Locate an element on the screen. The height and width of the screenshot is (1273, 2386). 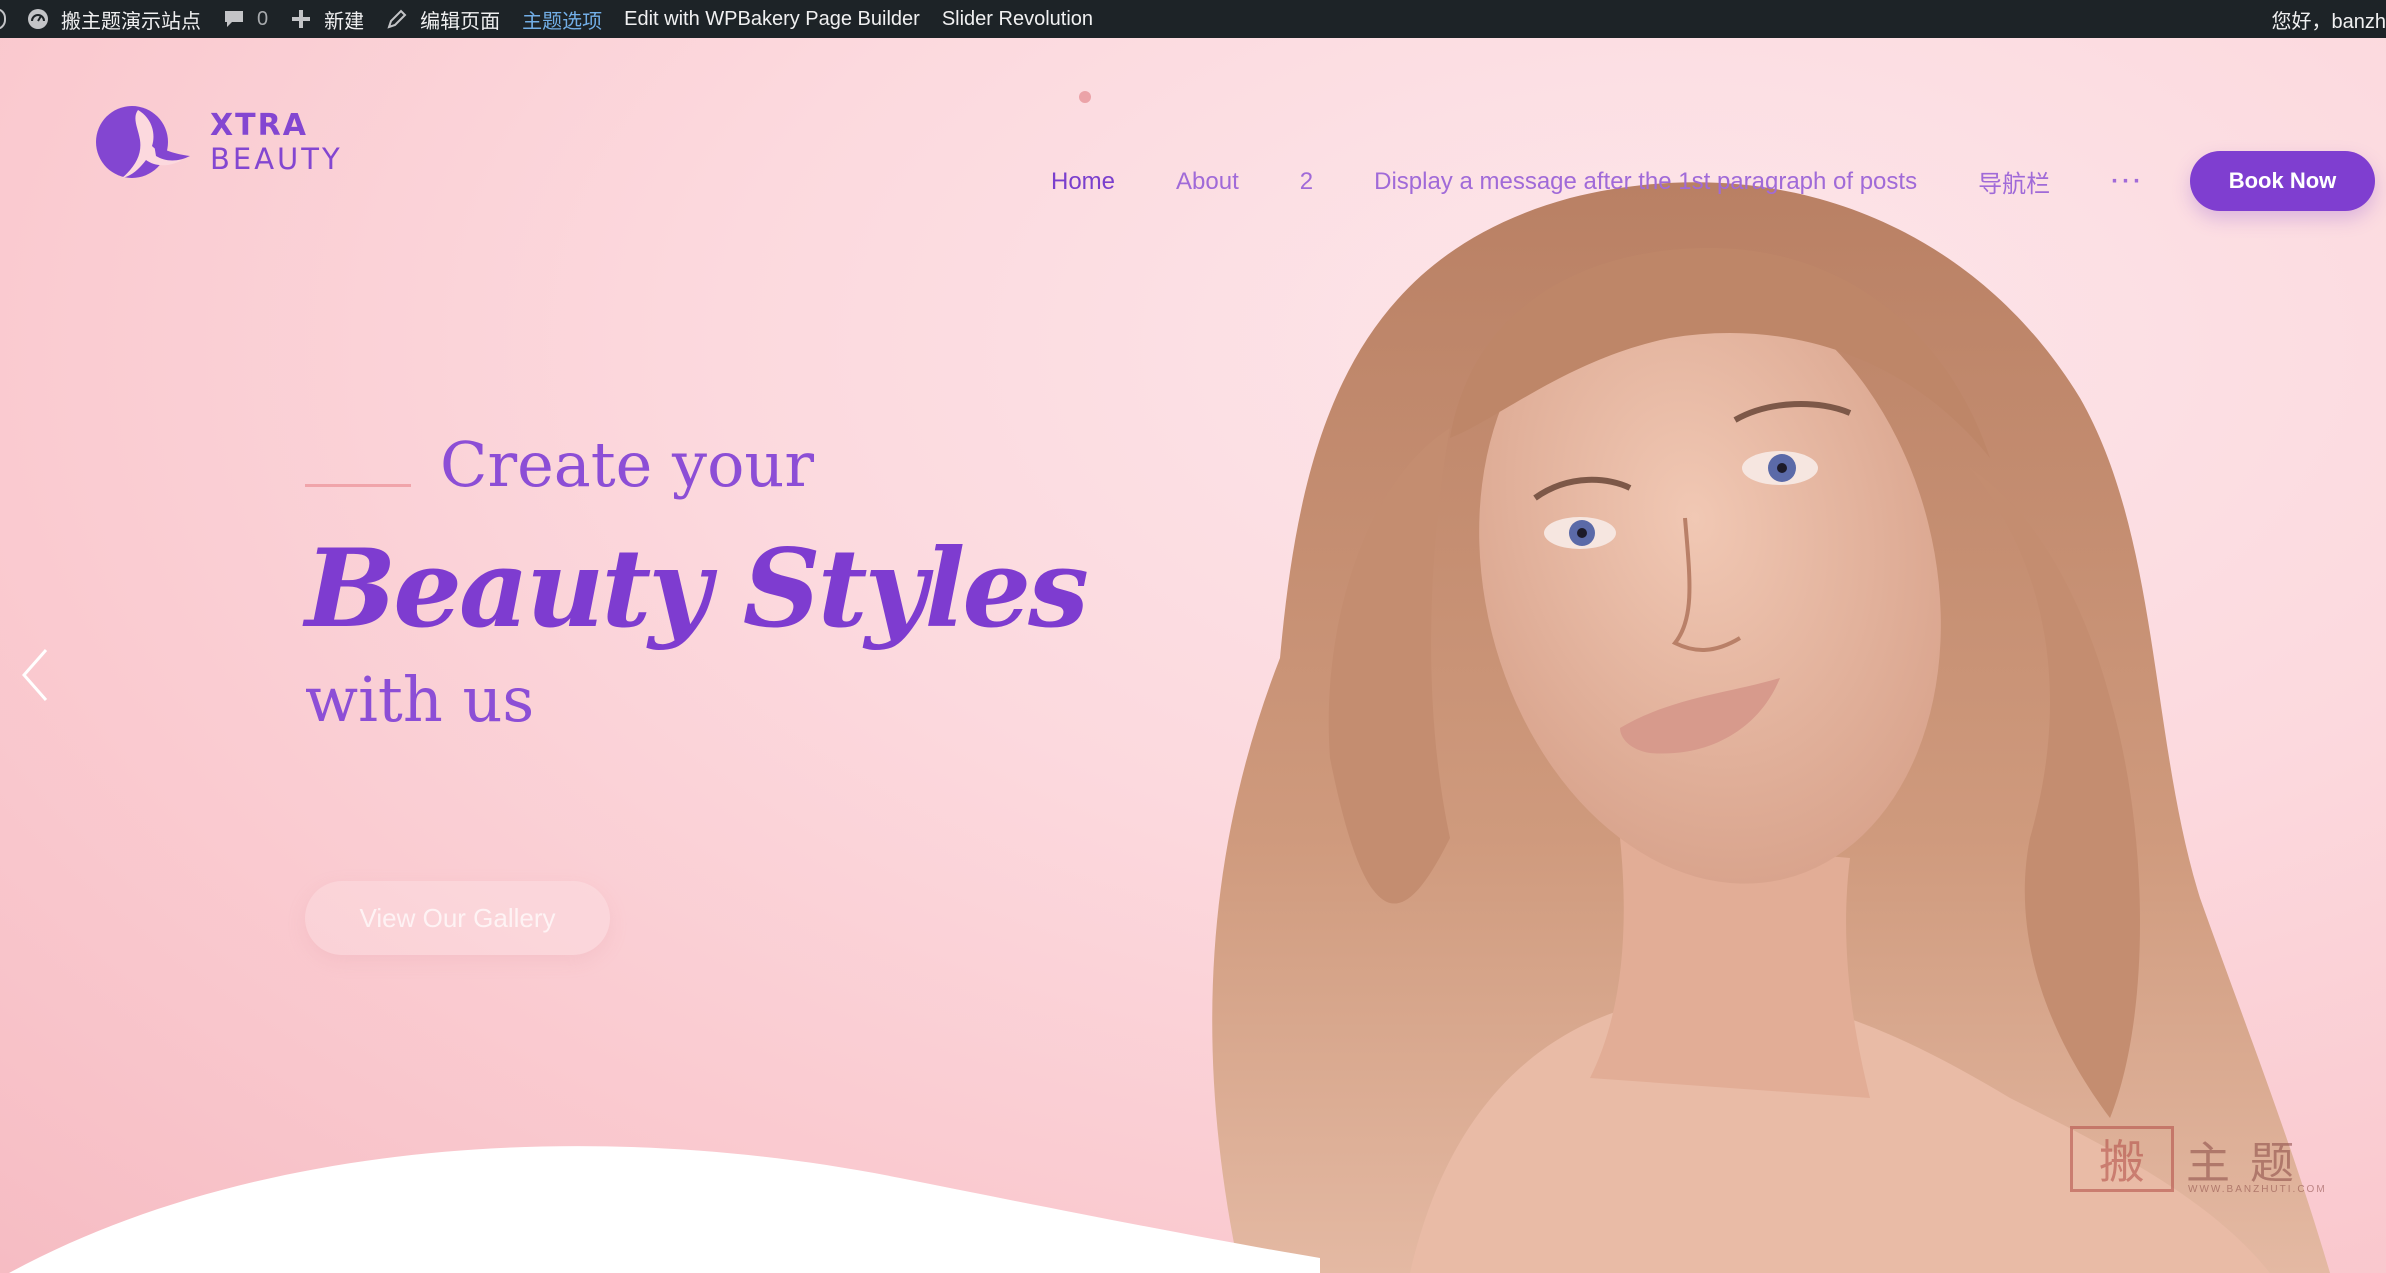
nav-more-icon: ··· is located at coordinates (2127, 182).